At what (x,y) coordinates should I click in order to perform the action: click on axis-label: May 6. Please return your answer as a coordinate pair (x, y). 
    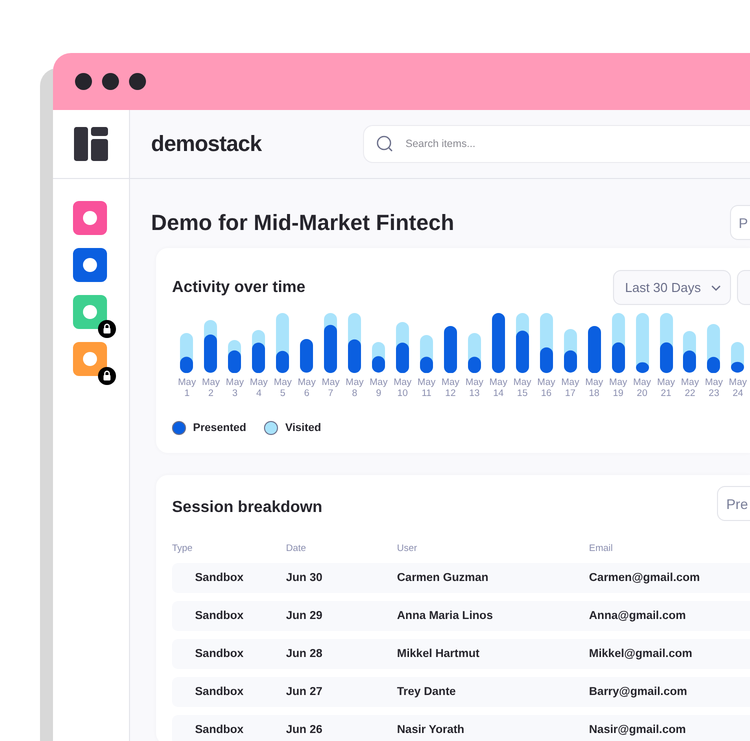
    Looking at the image, I should click on (307, 388).